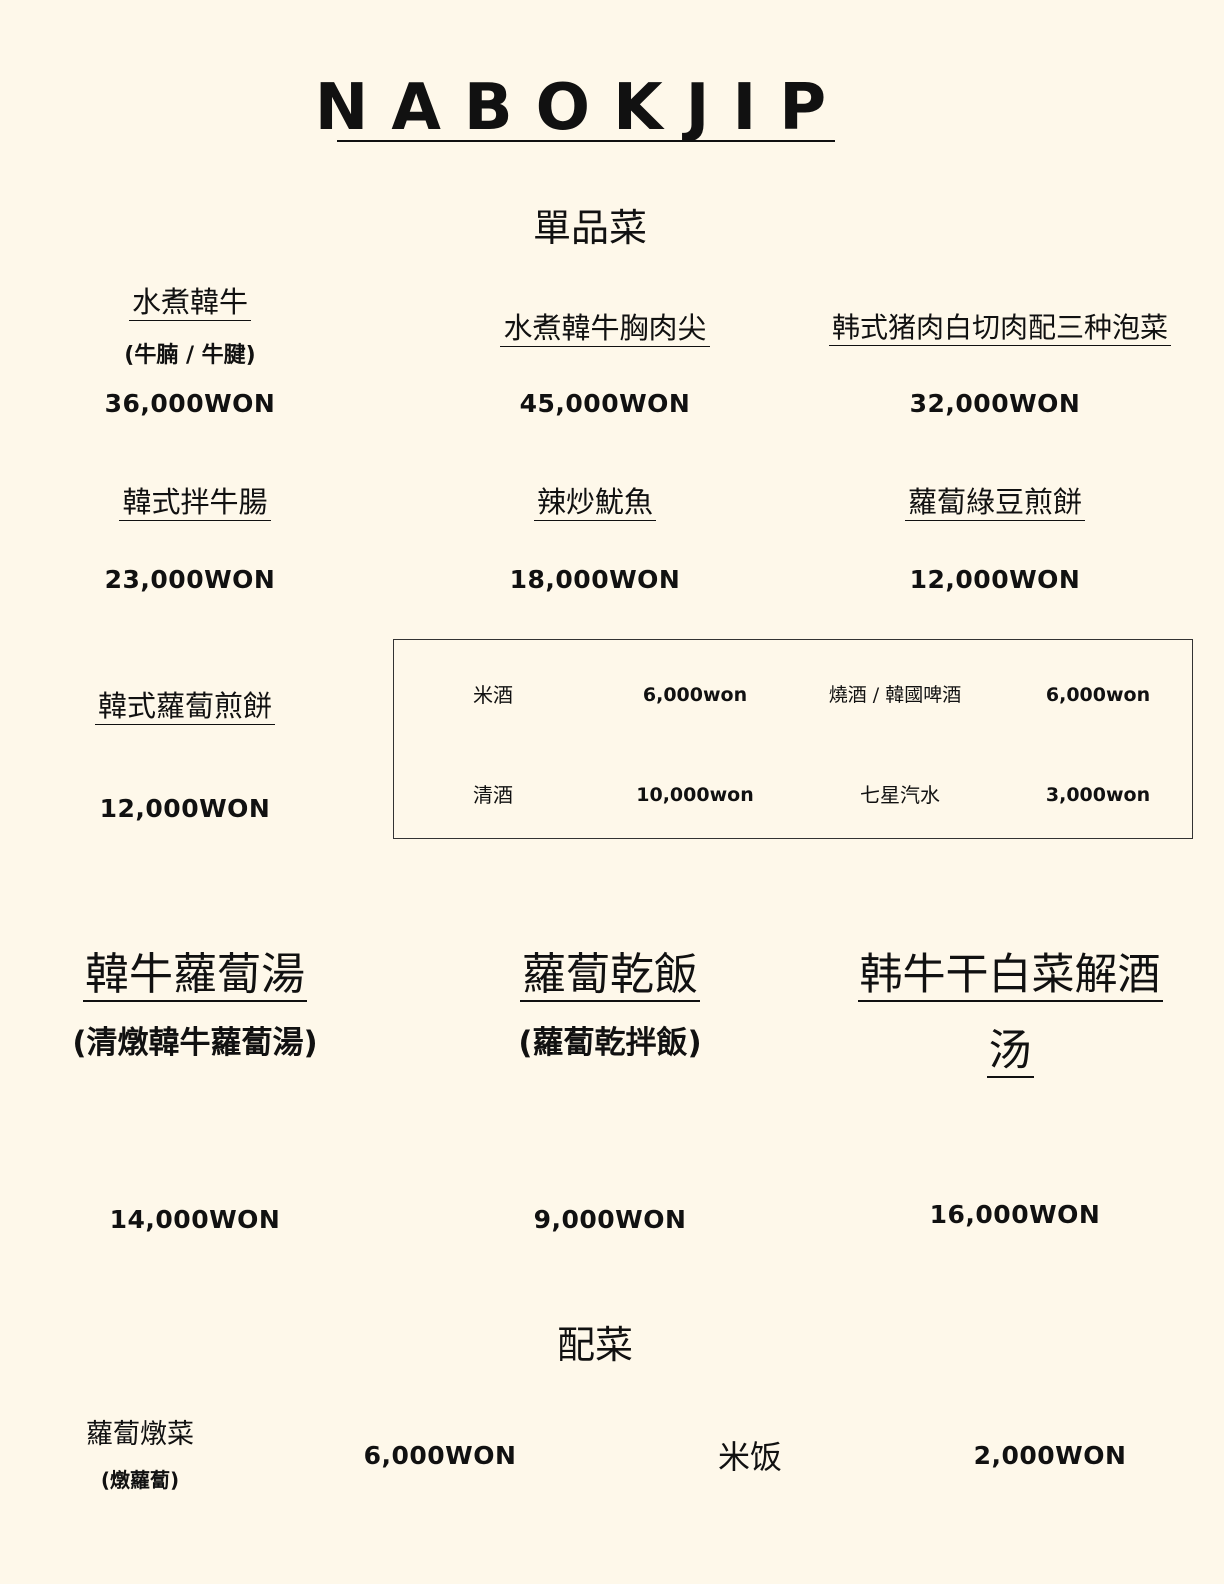  I want to click on drinks-box, so click(793, 739).